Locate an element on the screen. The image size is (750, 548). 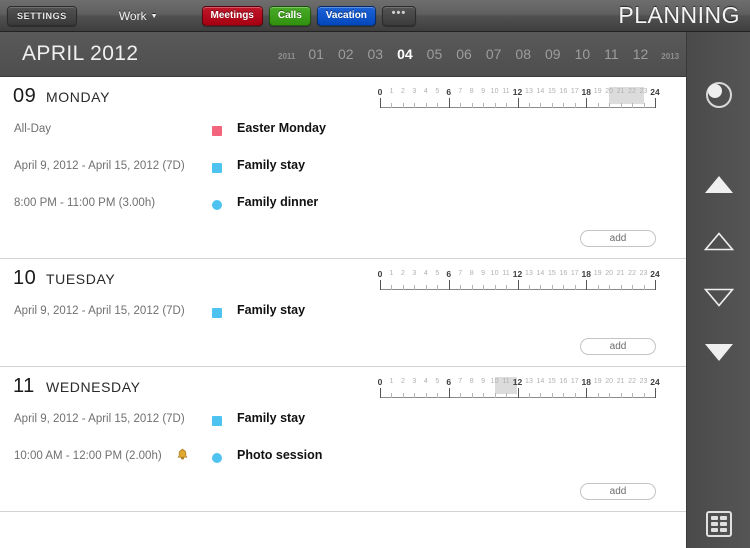
step-down-button is located at coordinates (718, 297).